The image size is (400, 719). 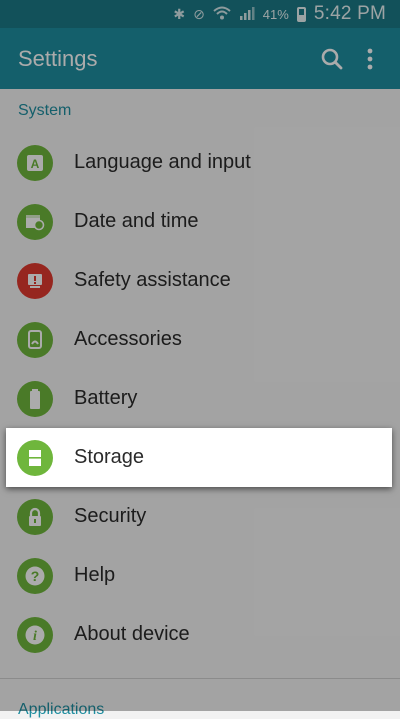 I want to click on vibrate-mute-icon: ⊘, so click(x=199, y=13).